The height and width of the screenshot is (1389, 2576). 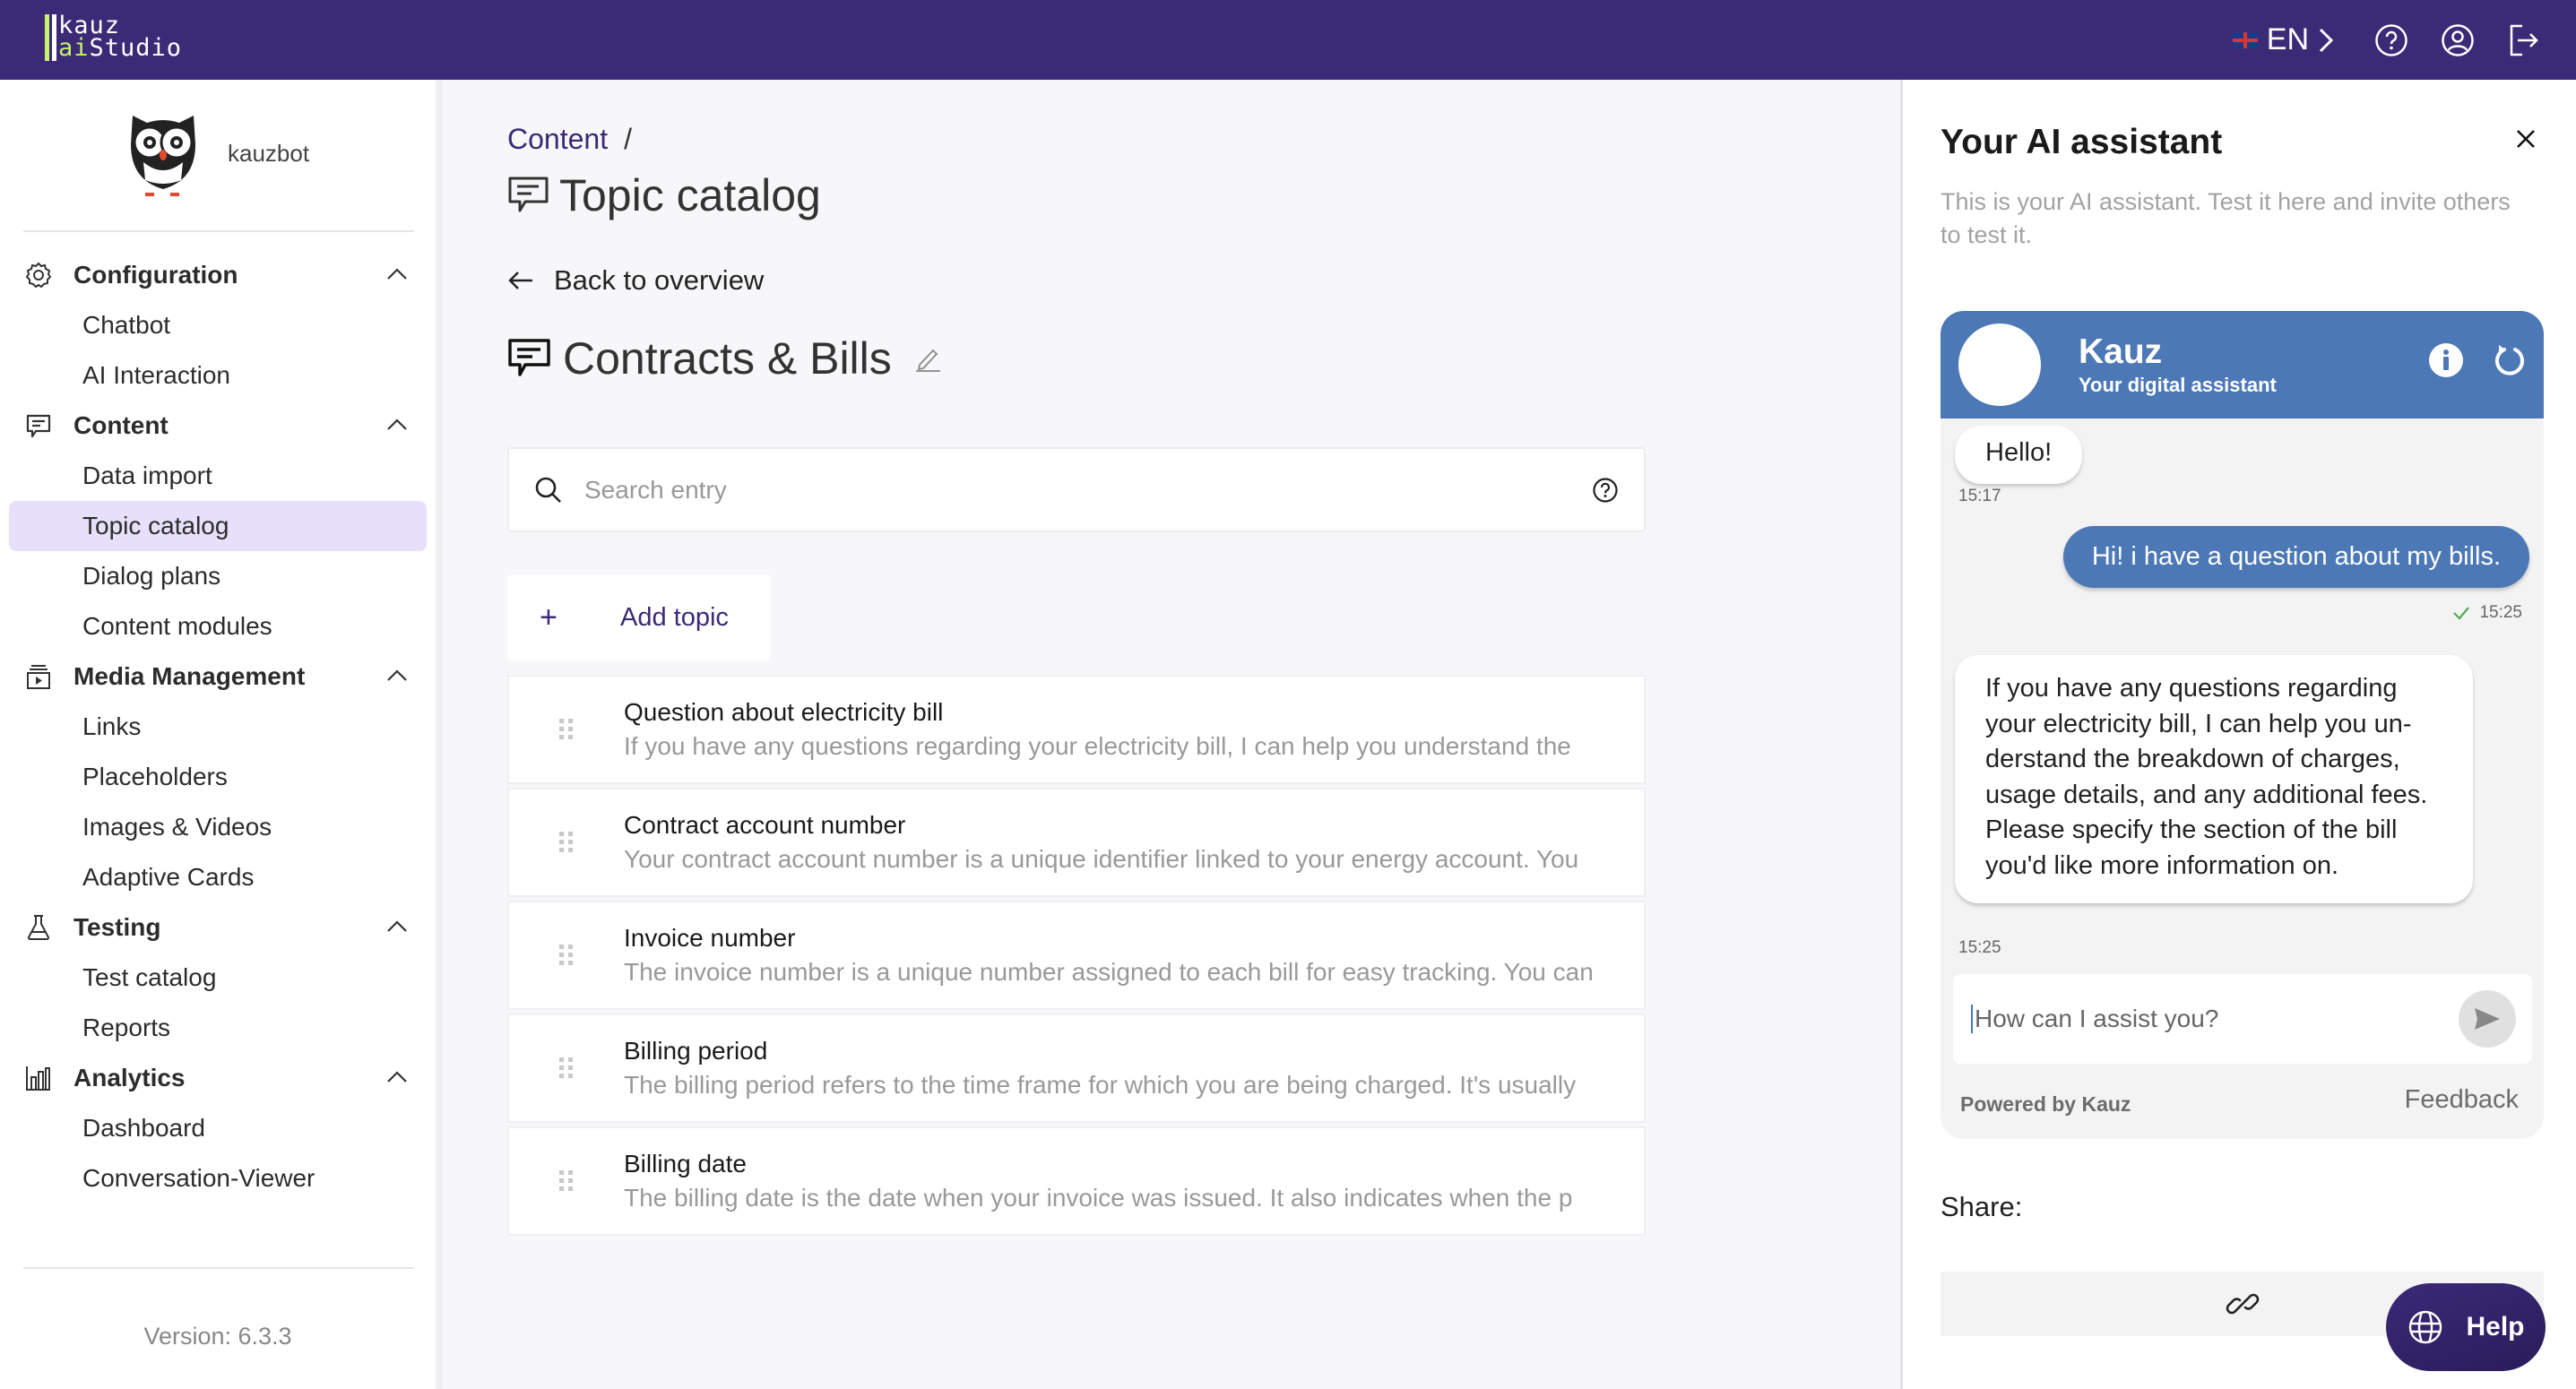 I want to click on checkmark-icon, so click(x=2461, y=613).